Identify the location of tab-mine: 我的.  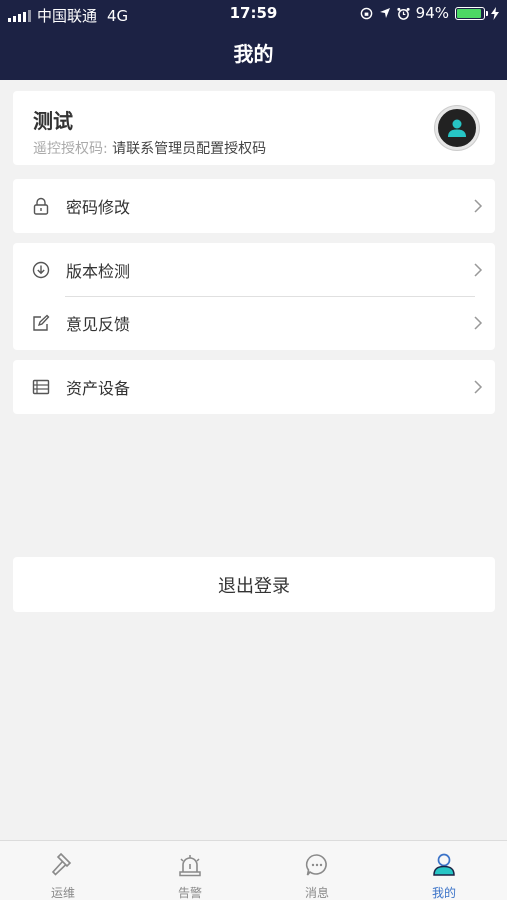
(444, 870).